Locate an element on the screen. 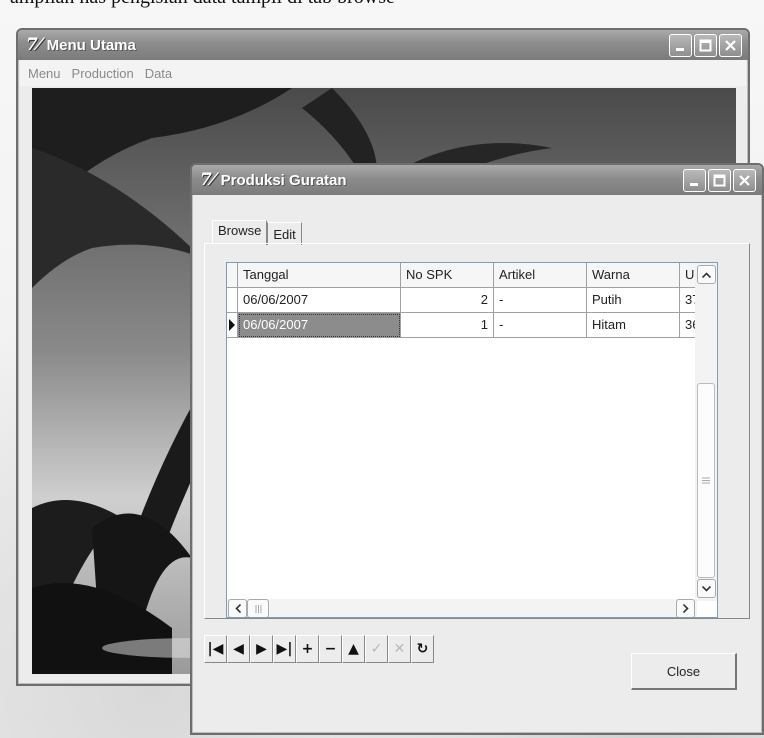 Image resolution: width=764 pixels, height=738 pixels. close-button: Close is located at coordinates (684, 671).